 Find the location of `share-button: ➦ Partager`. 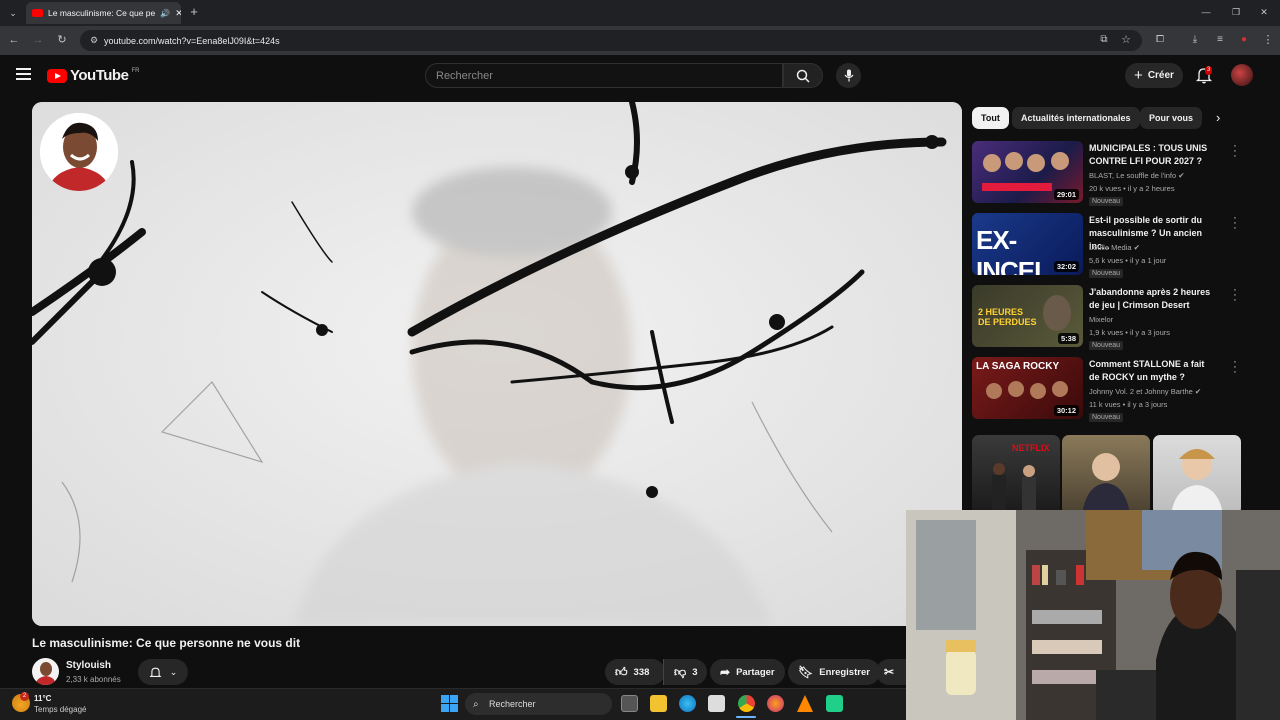

share-button: ➦ Partager is located at coordinates (747, 672).